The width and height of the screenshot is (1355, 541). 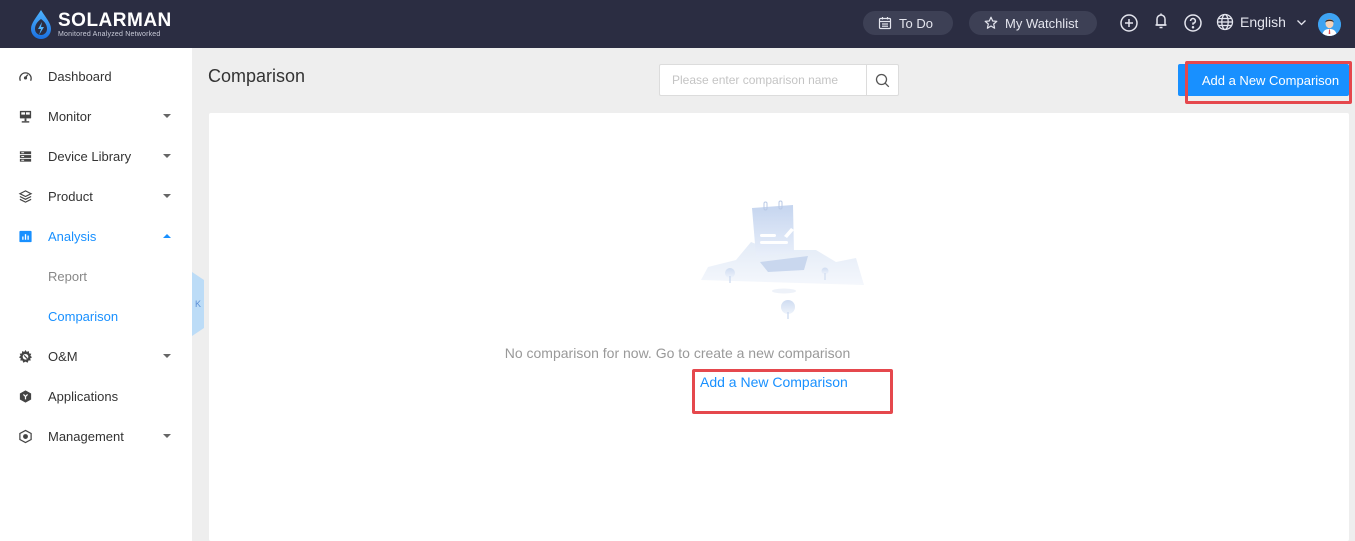 I want to click on applications-icon, so click(x=25, y=396).